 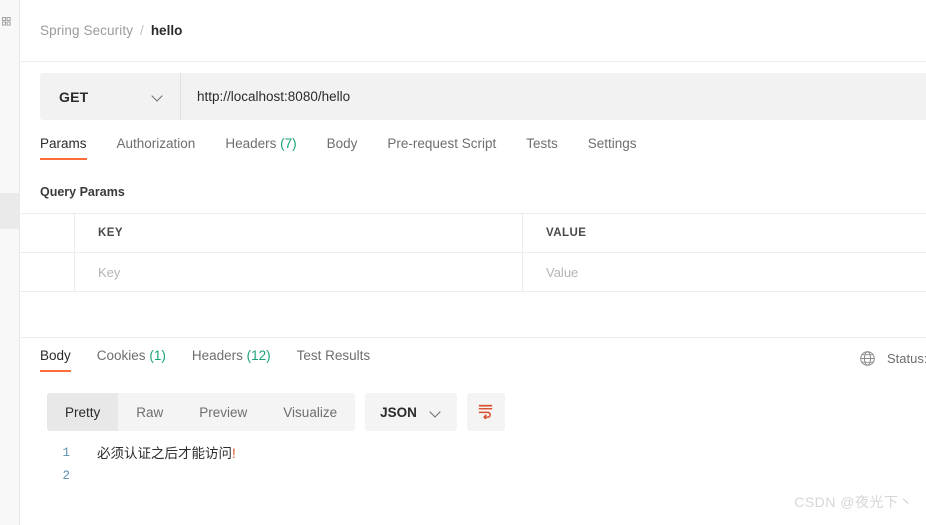 What do you see at coordinates (566, 233) in the screenshot?
I see `column-header-value: VALUE` at bounding box center [566, 233].